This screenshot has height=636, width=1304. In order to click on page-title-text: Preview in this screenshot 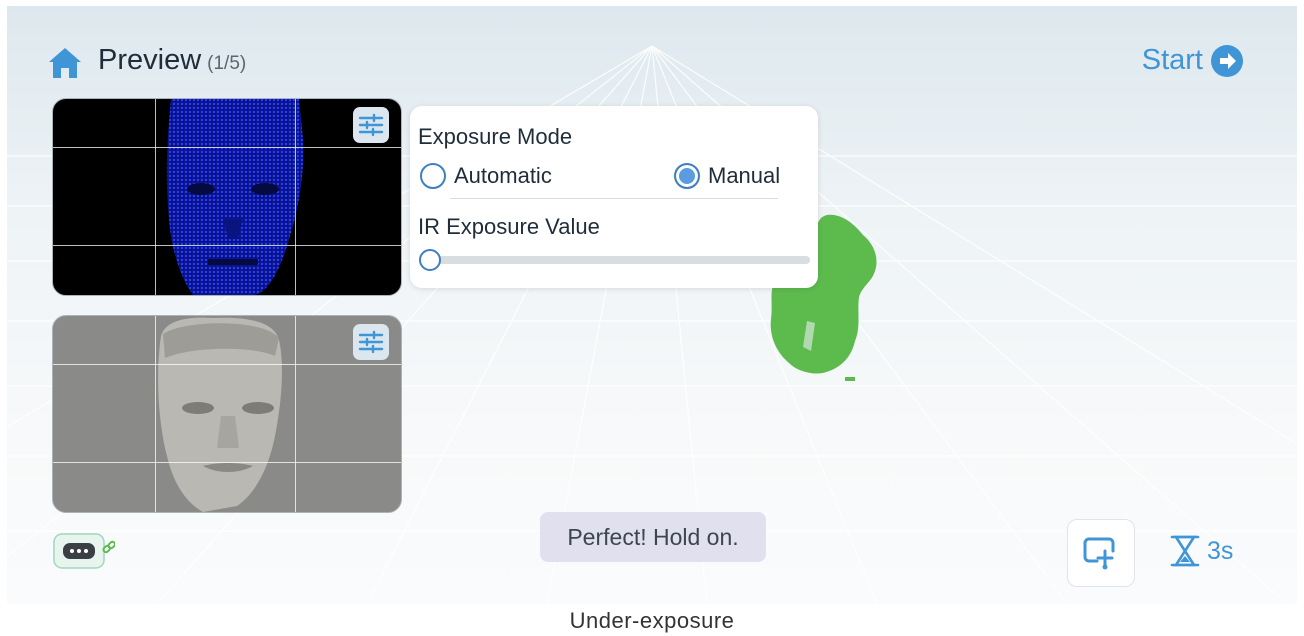, I will do `click(150, 60)`.